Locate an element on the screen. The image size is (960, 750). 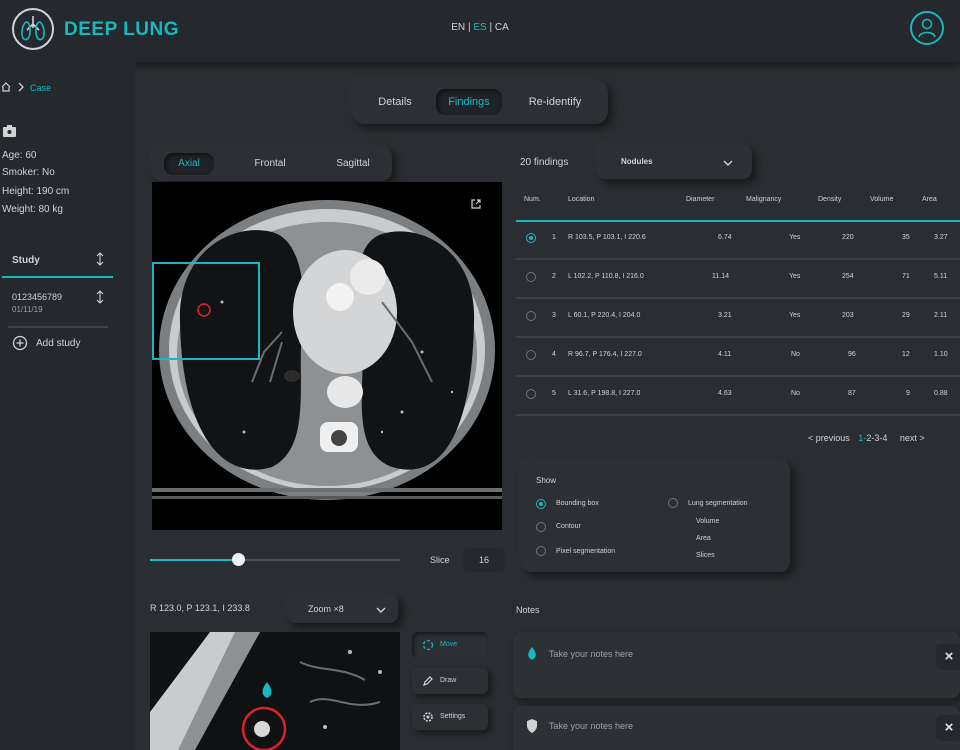
language-switcher: EN | ES | CA is located at coordinates (480, 27).